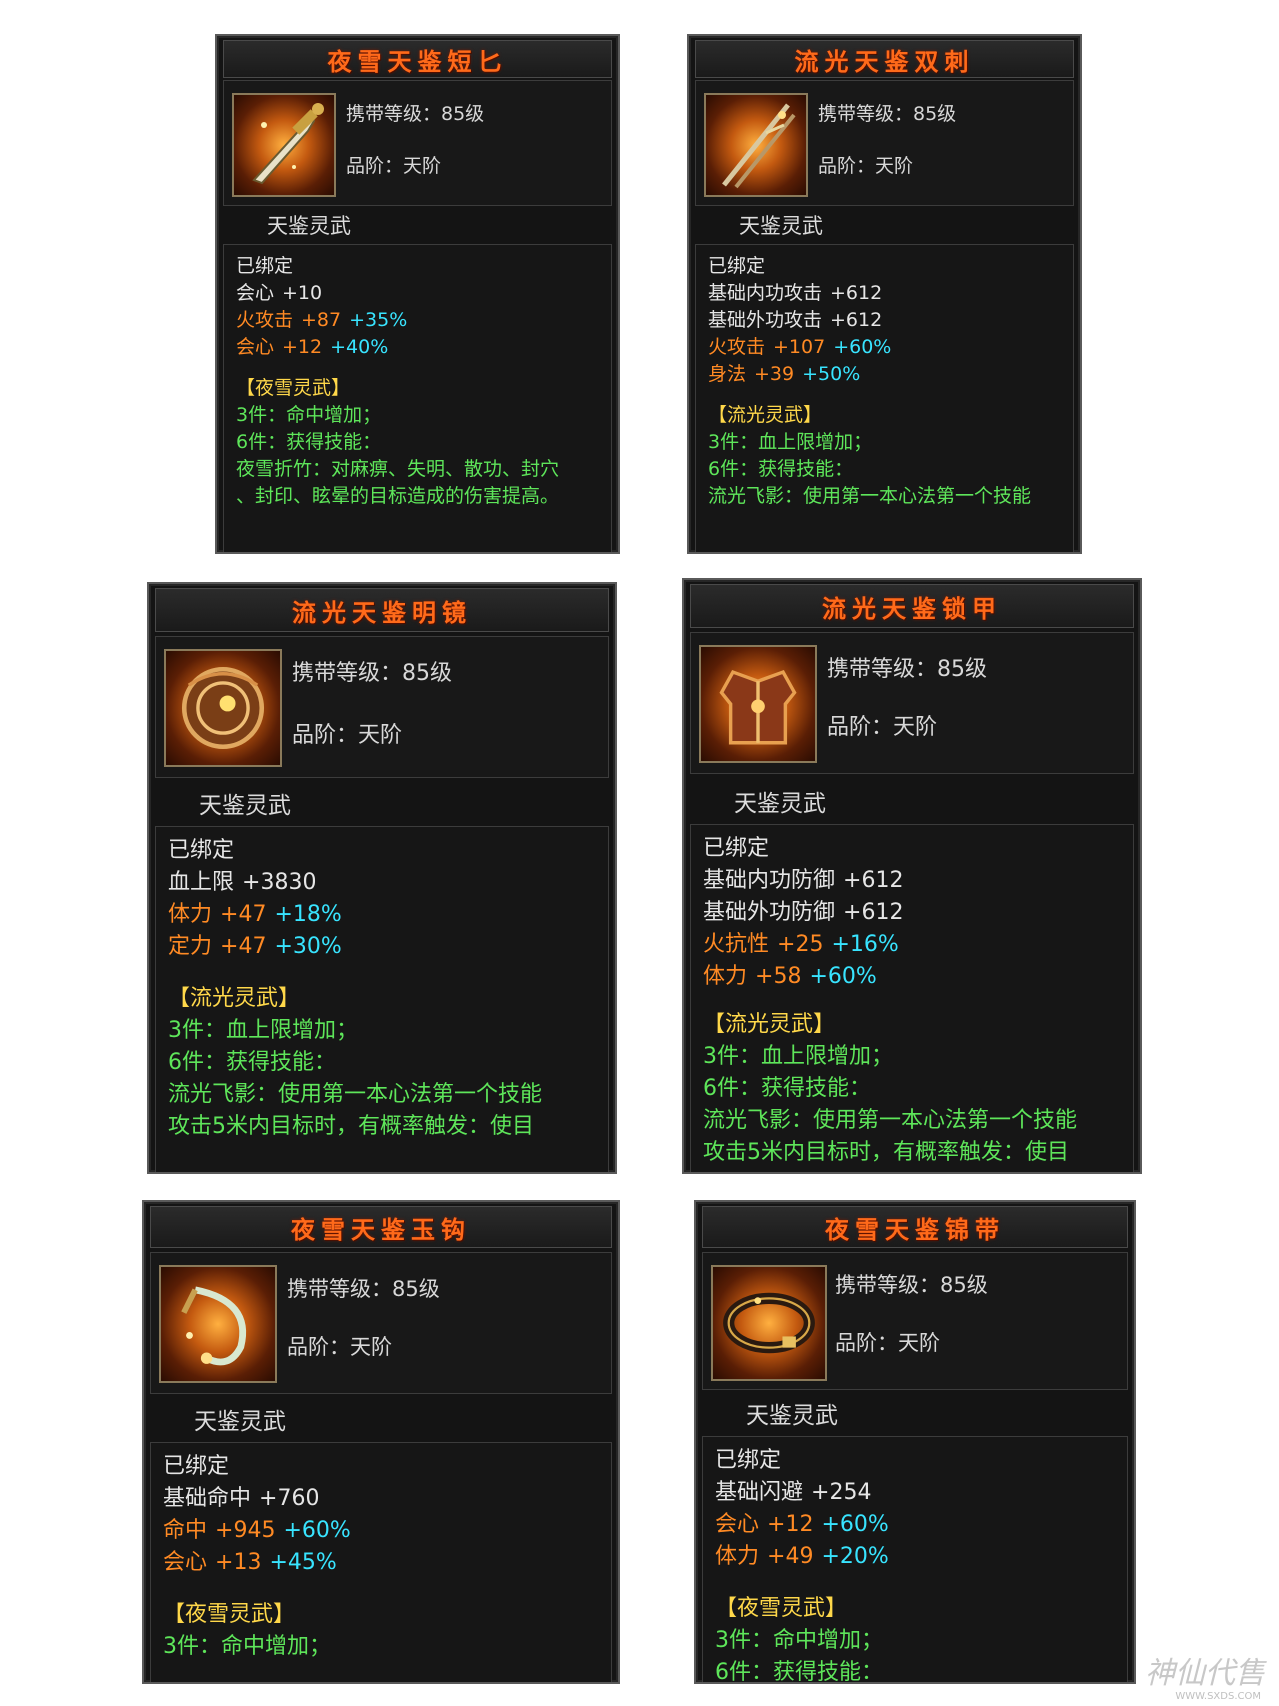 The width and height of the screenshot is (1279, 1706). Describe the element at coordinates (778, 976) in the screenshot. I see `stat-value: +58` at that location.